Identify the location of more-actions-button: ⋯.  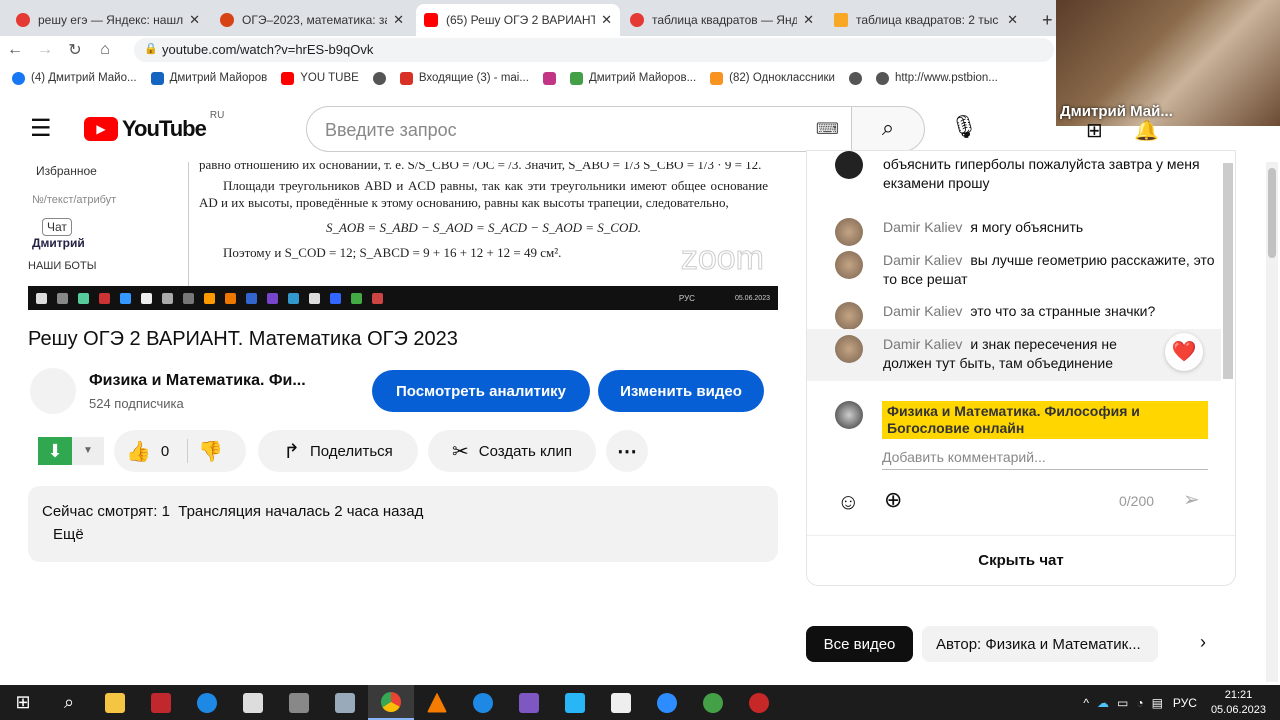
(627, 451).